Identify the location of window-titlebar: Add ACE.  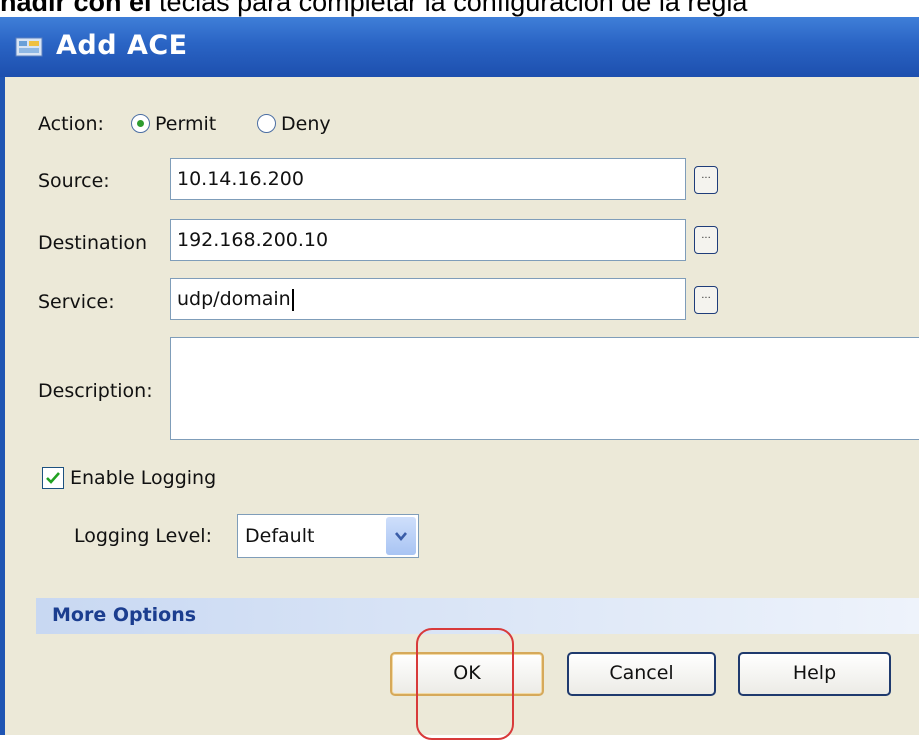
(459, 47).